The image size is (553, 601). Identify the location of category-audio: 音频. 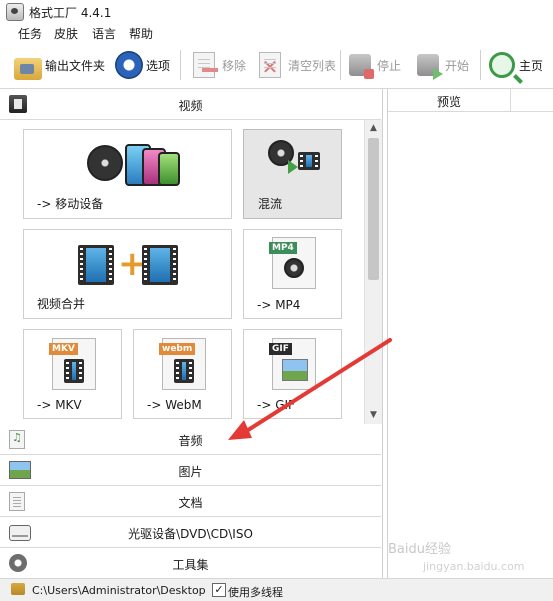
(190, 439).